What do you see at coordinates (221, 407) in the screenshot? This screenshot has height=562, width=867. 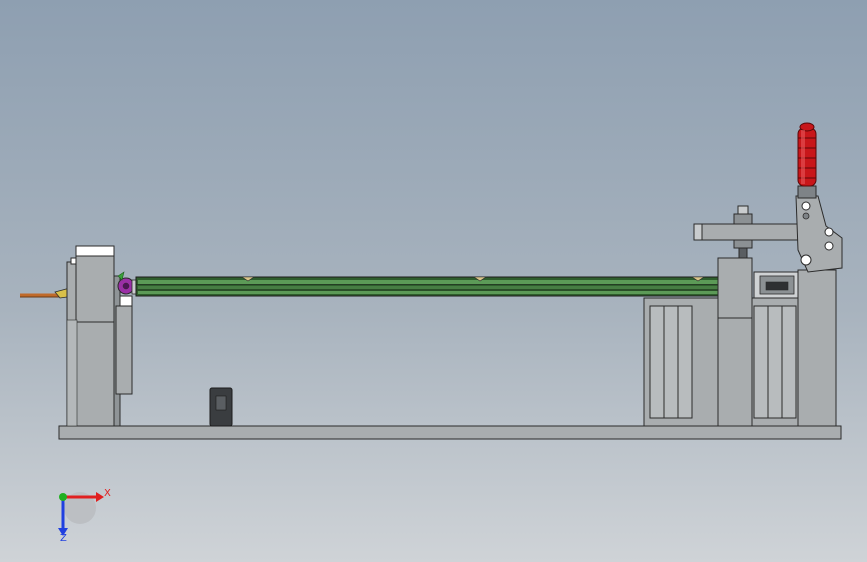 I see `center-stop-block` at bounding box center [221, 407].